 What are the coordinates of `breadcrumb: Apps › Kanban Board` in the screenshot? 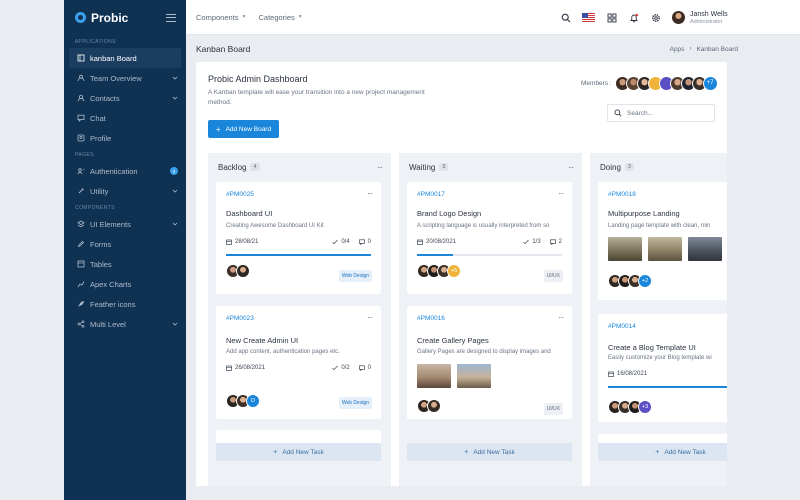 It's located at (704, 49).